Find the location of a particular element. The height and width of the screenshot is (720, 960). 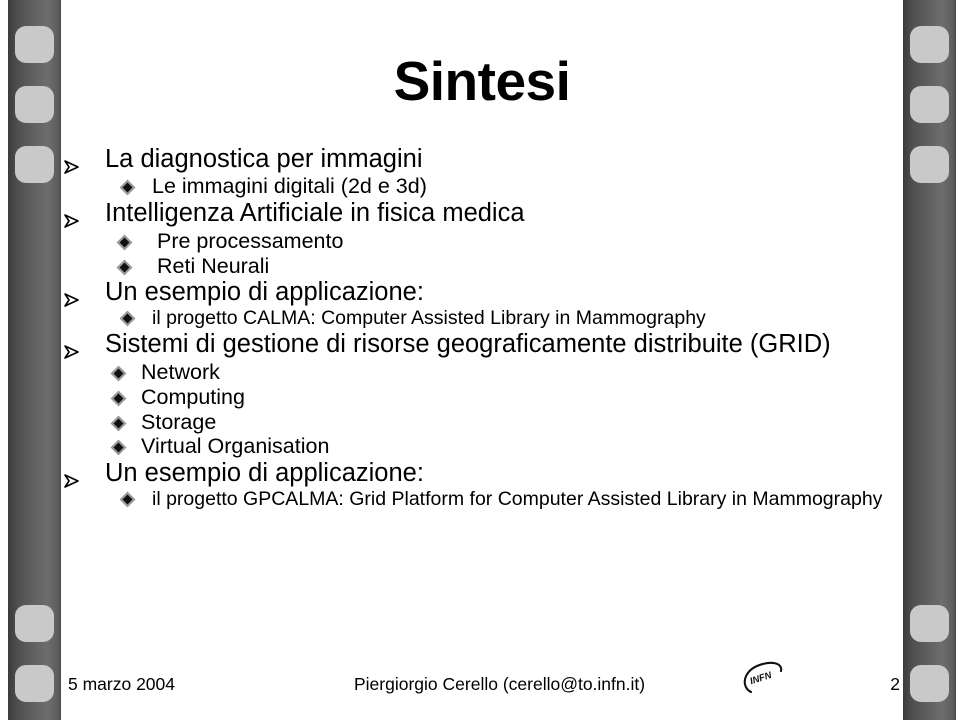

bullet-item-level2: Reti Neurali is located at coordinates (482, 265).